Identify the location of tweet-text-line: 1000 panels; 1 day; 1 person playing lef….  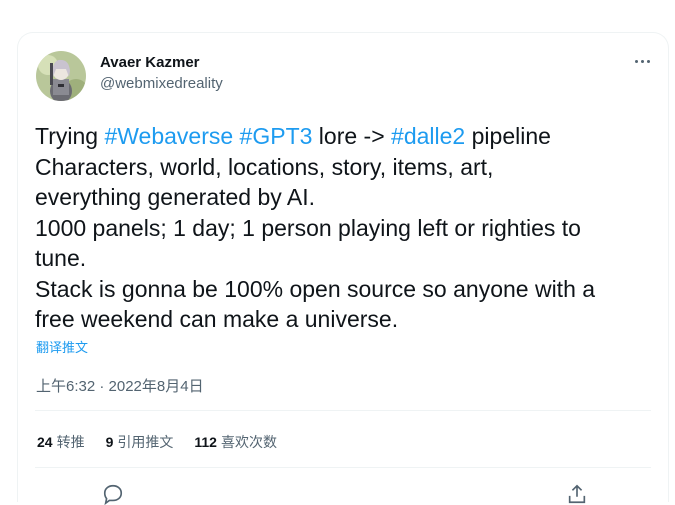
(347, 228).